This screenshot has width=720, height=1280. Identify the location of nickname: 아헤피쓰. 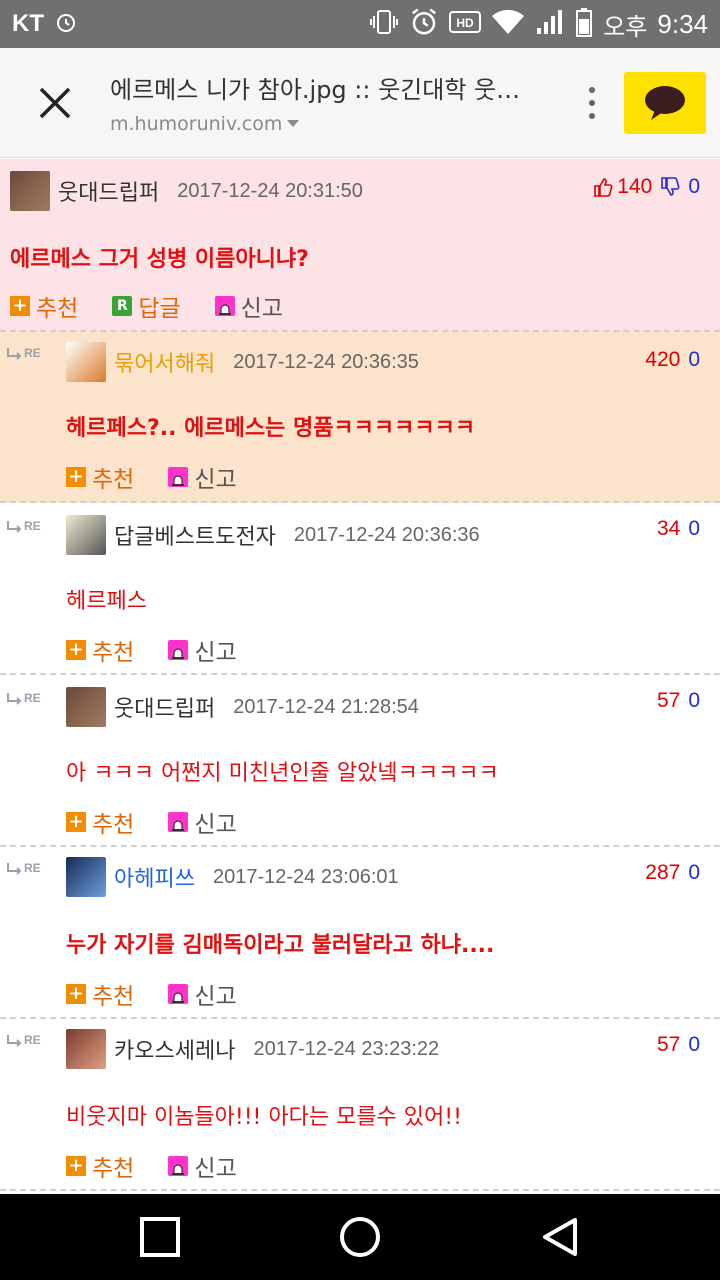
(154, 877).